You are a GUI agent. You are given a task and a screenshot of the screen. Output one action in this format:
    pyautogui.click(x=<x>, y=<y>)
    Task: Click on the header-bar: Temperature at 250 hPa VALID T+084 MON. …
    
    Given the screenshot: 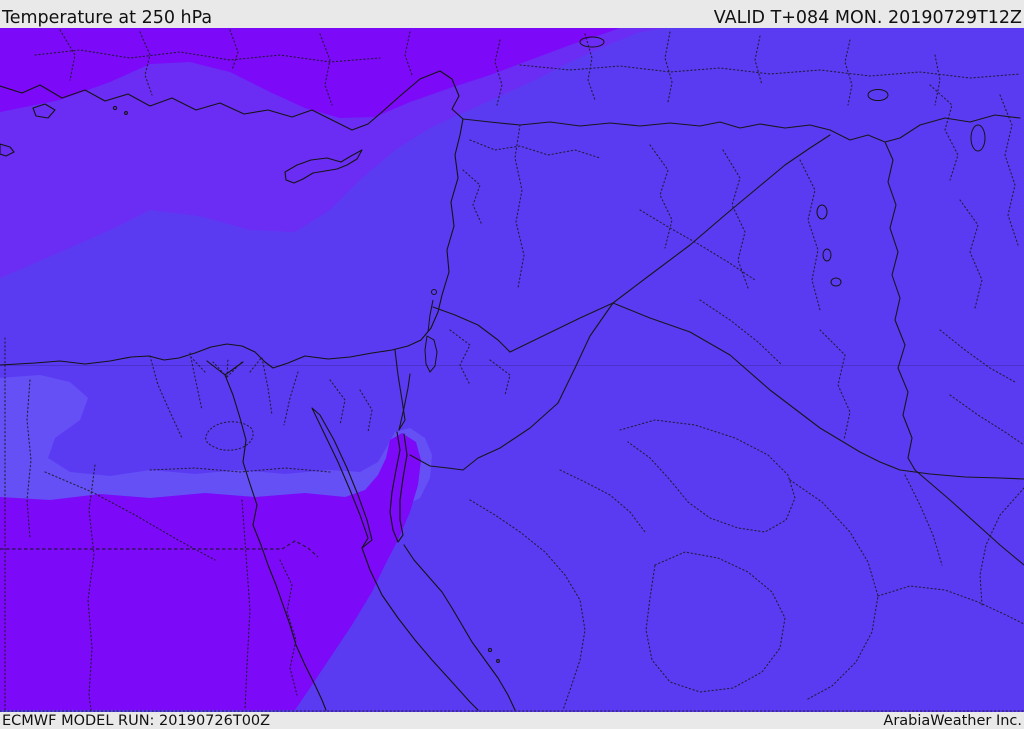 What is the action you would take?
    pyautogui.click(x=512, y=14)
    